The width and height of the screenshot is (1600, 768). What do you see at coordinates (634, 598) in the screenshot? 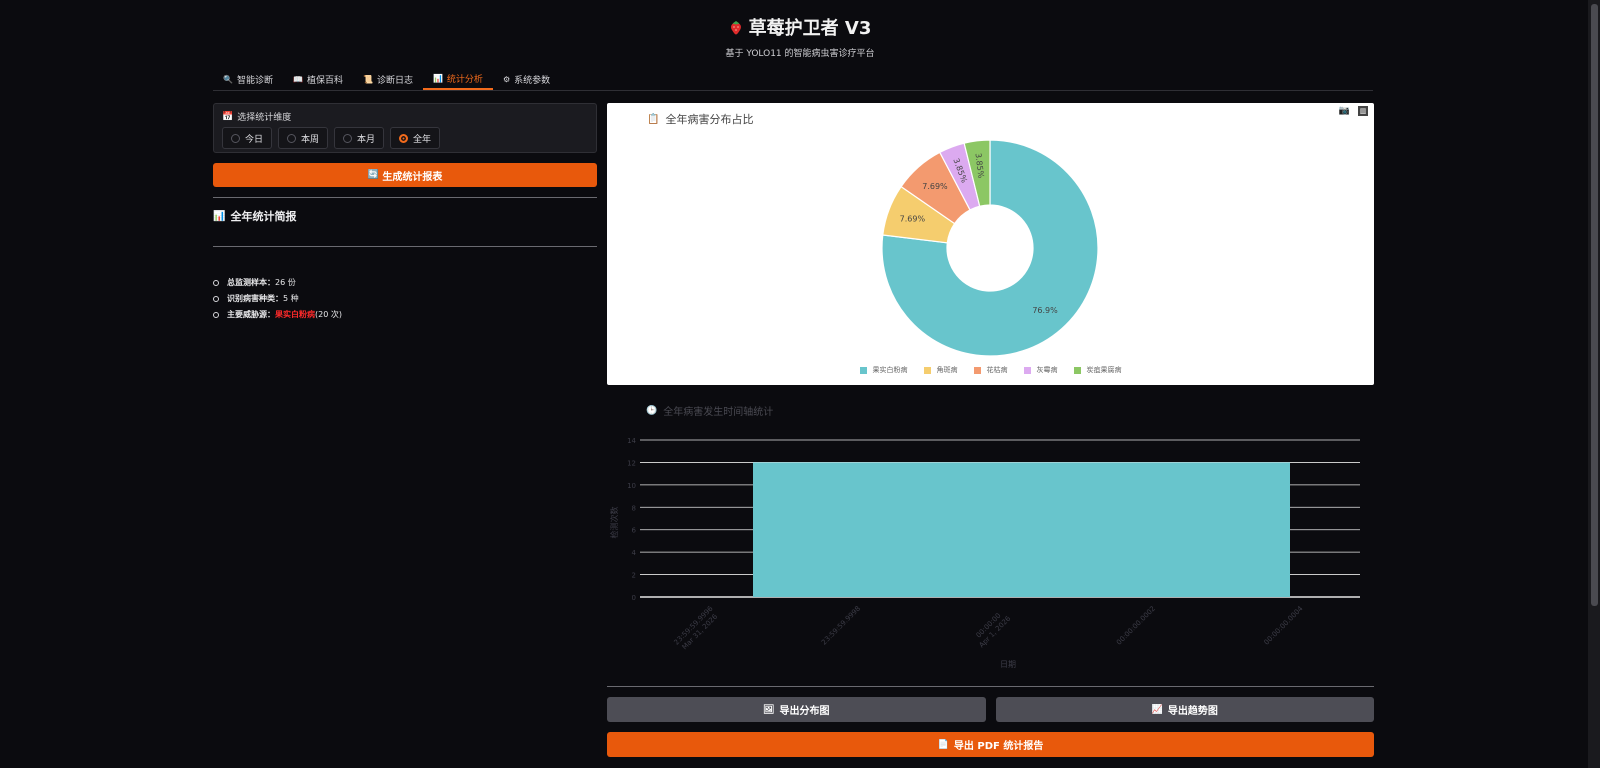
I see `y-tick-label: 0` at bounding box center [634, 598].